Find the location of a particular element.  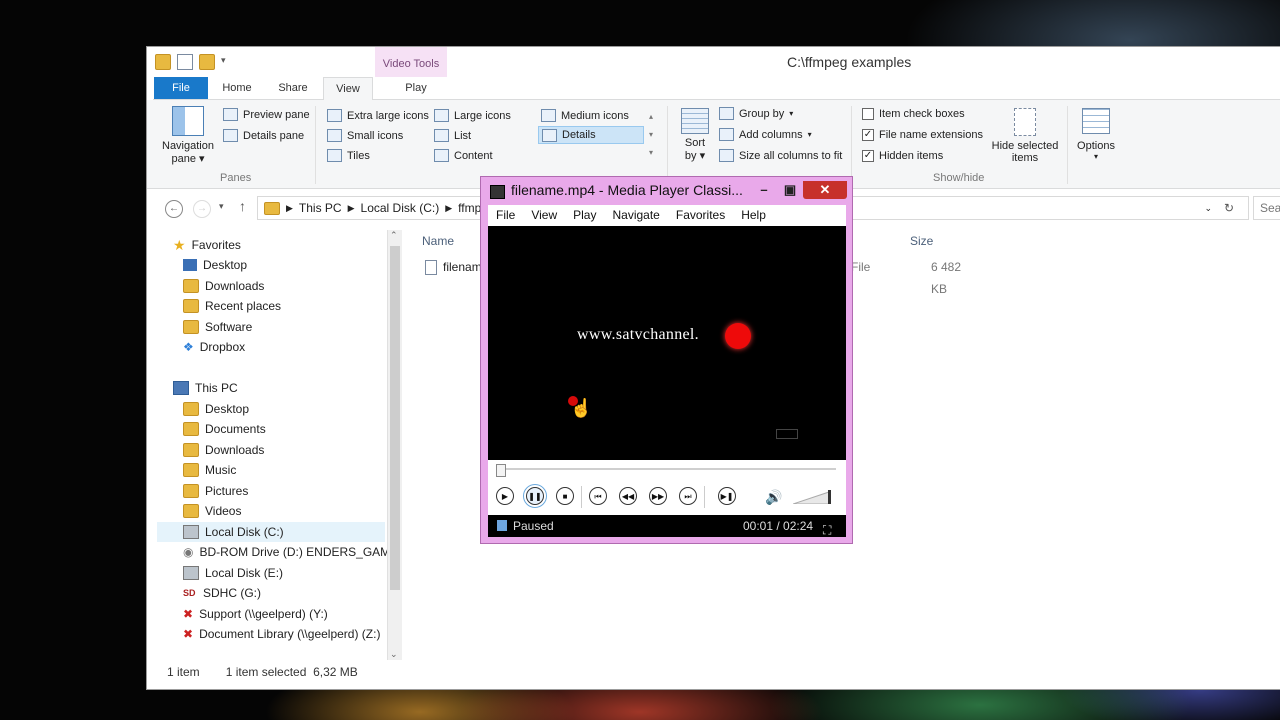

video-area: www.satvchannel. ☝ is located at coordinates (667, 343).